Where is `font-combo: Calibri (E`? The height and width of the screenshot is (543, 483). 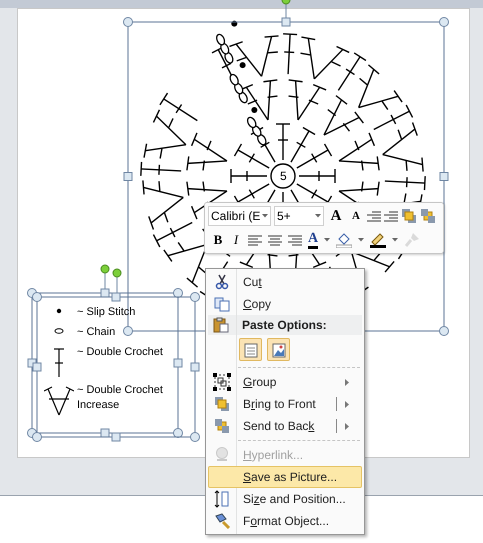 font-combo: Calibri (E is located at coordinates (239, 216).